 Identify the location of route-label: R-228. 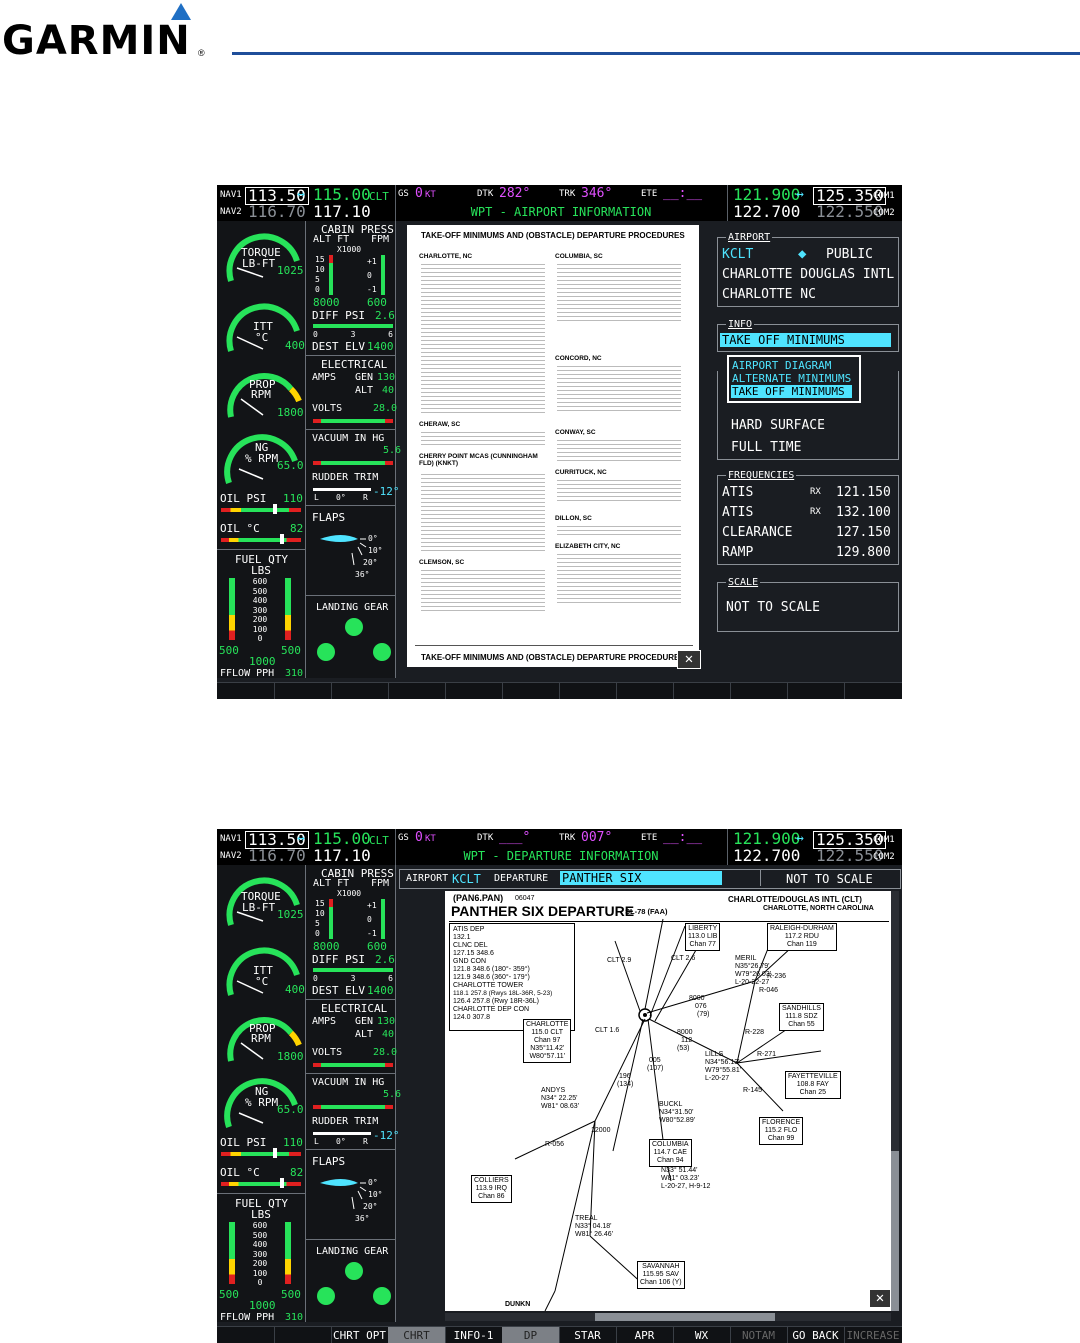
(755, 1032).